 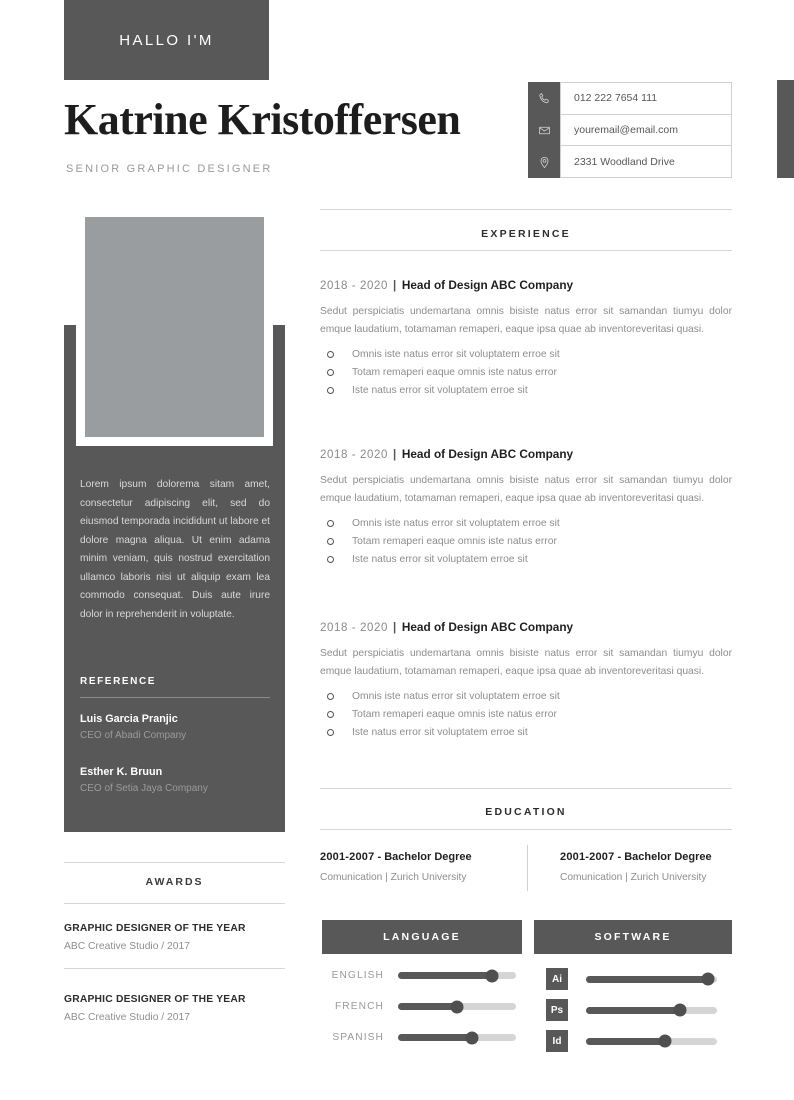 I want to click on education-degree-line: 2001-2007 - Bachelor Degree, so click(x=655, y=857).